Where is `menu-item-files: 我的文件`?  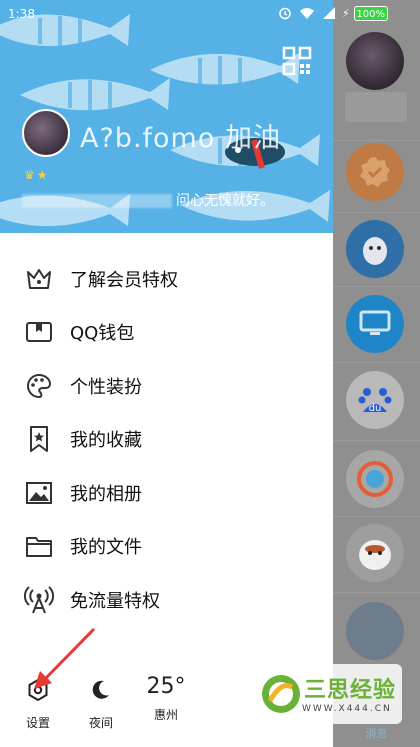 menu-item-files: 我的文件 is located at coordinates (166, 547).